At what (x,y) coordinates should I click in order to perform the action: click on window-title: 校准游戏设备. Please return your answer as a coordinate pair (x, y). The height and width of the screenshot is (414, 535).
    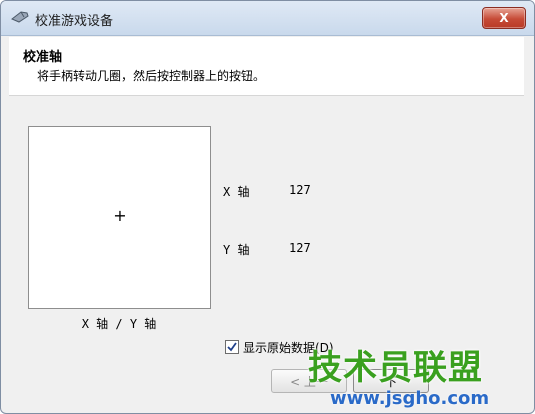
    Looking at the image, I should click on (74, 21).